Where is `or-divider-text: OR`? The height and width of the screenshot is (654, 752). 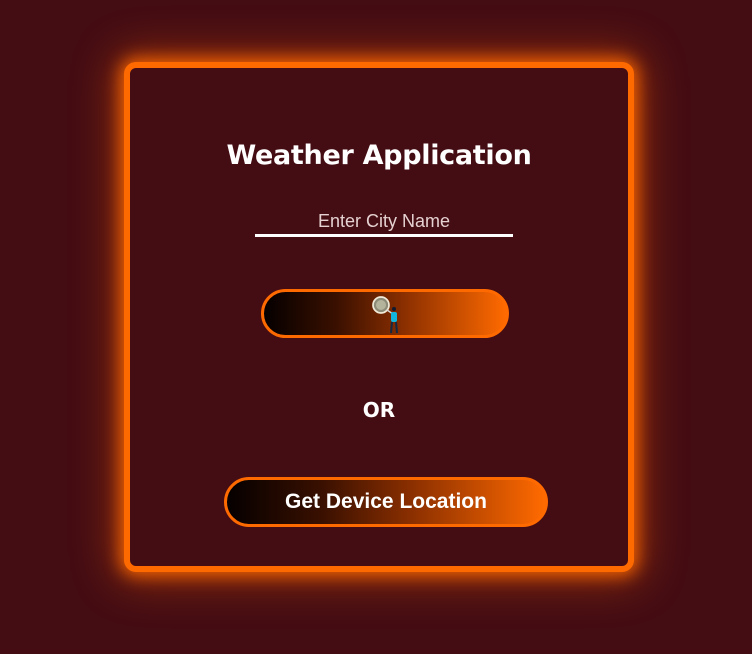
or-divider-text: OR is located at coordinates (379, 410).